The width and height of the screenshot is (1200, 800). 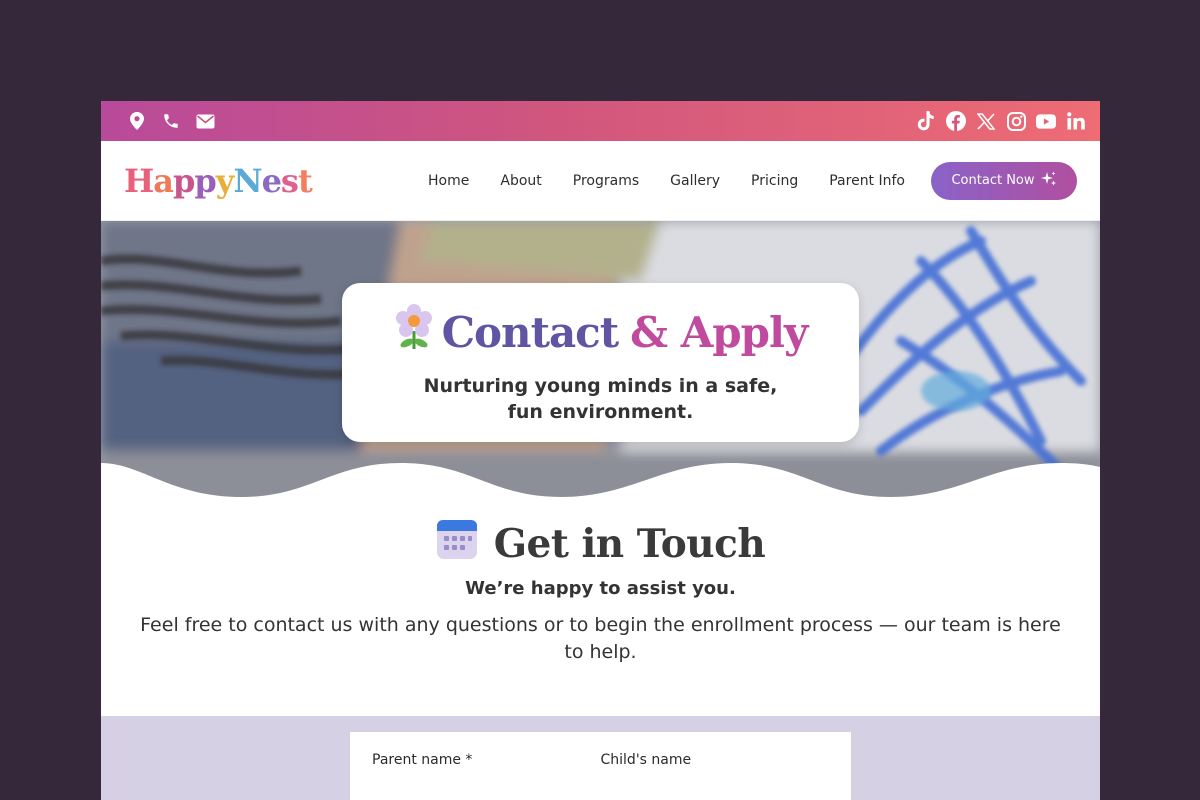 What do you see at coordinates (137, 121) in the screenshot?
I see `location-pin-icon` at bounding box center [137, 121].